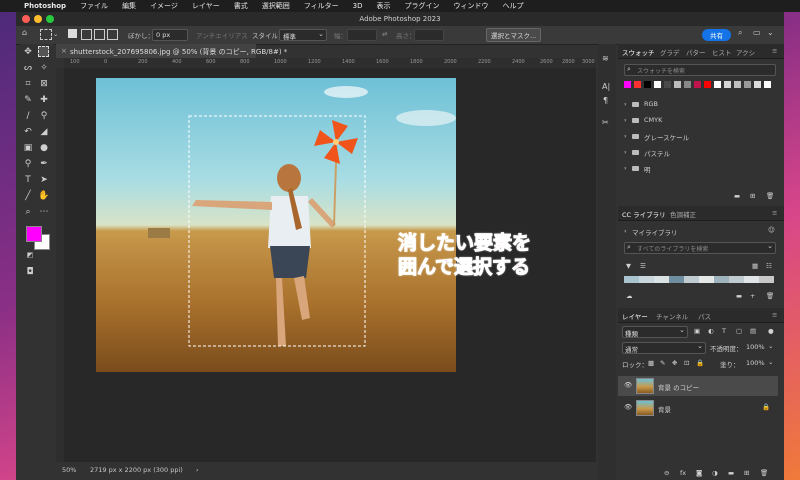  I want to click on swatch-group-pastel: パステル, so click(657, 153).